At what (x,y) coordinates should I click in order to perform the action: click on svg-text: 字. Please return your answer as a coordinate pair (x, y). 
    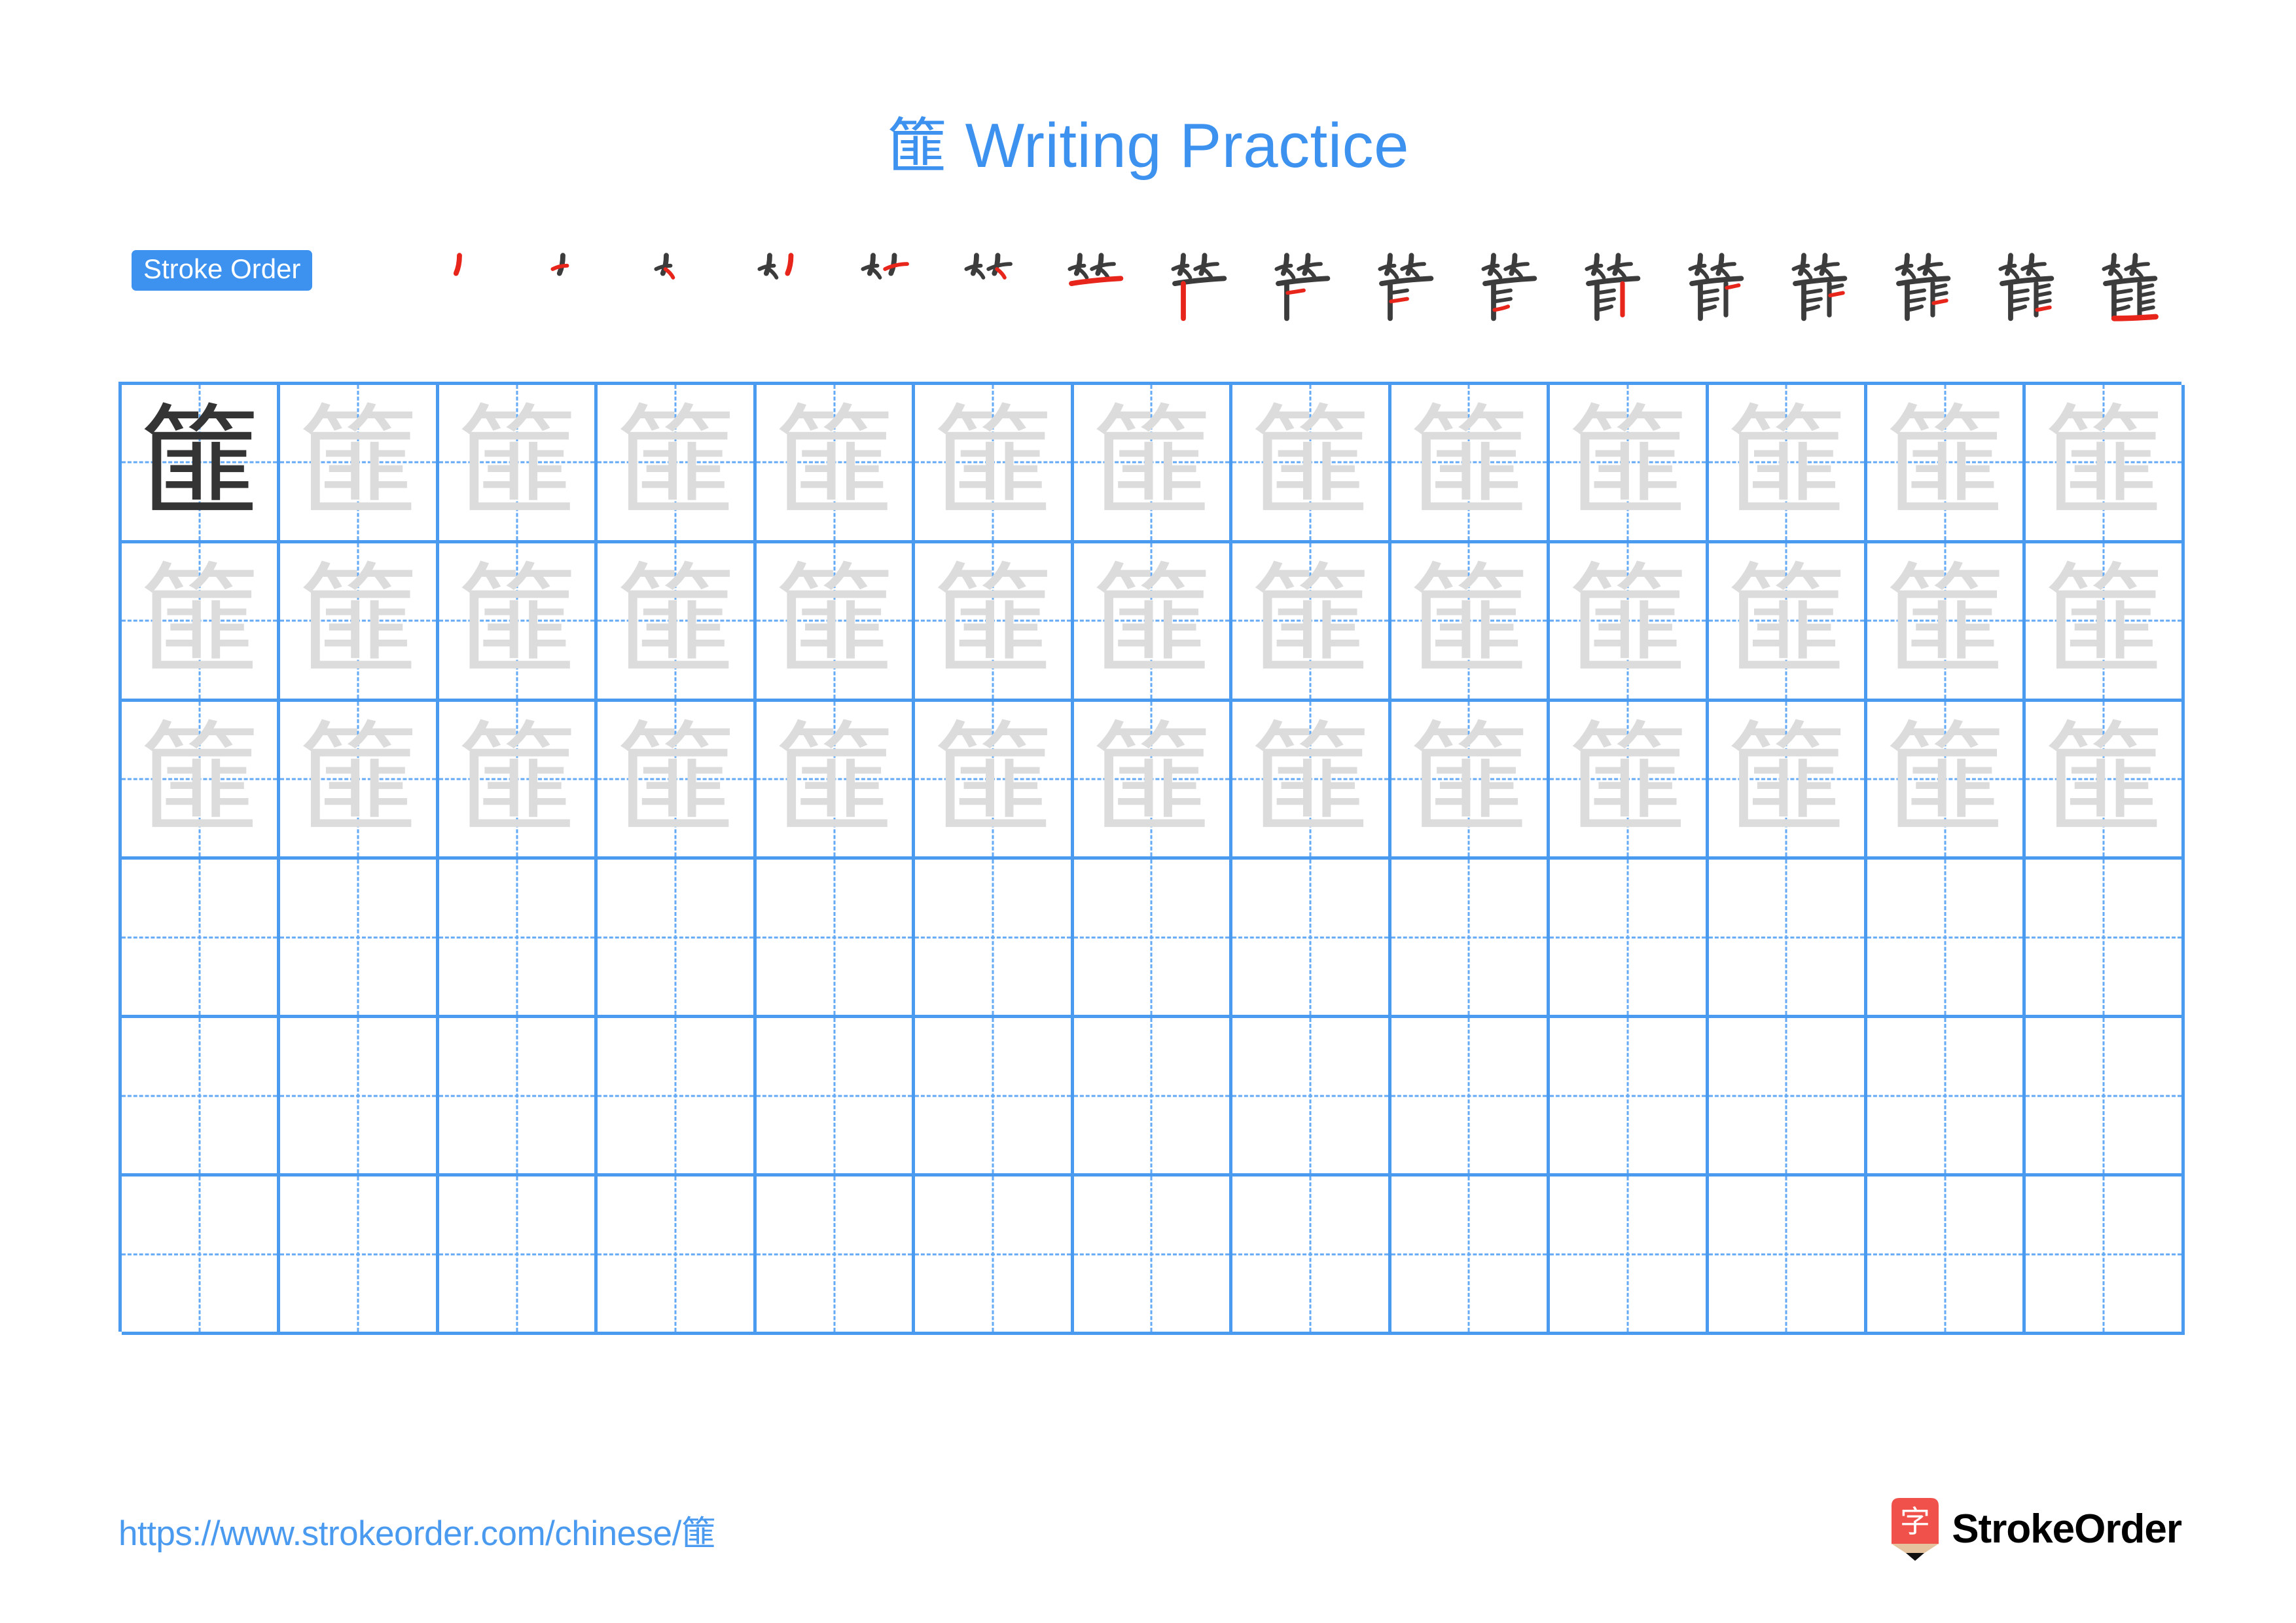
    Looking at the image, I should click on (1915, 1521).